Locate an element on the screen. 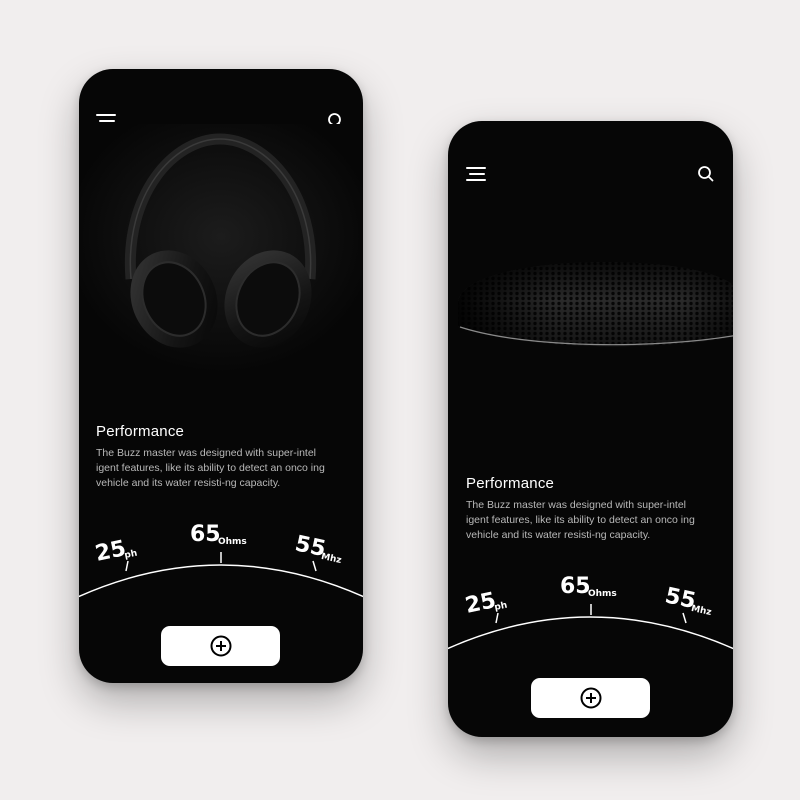 The height and width of the screenshot is (800, 800). menu-icon is located at coordinates (477, 174).